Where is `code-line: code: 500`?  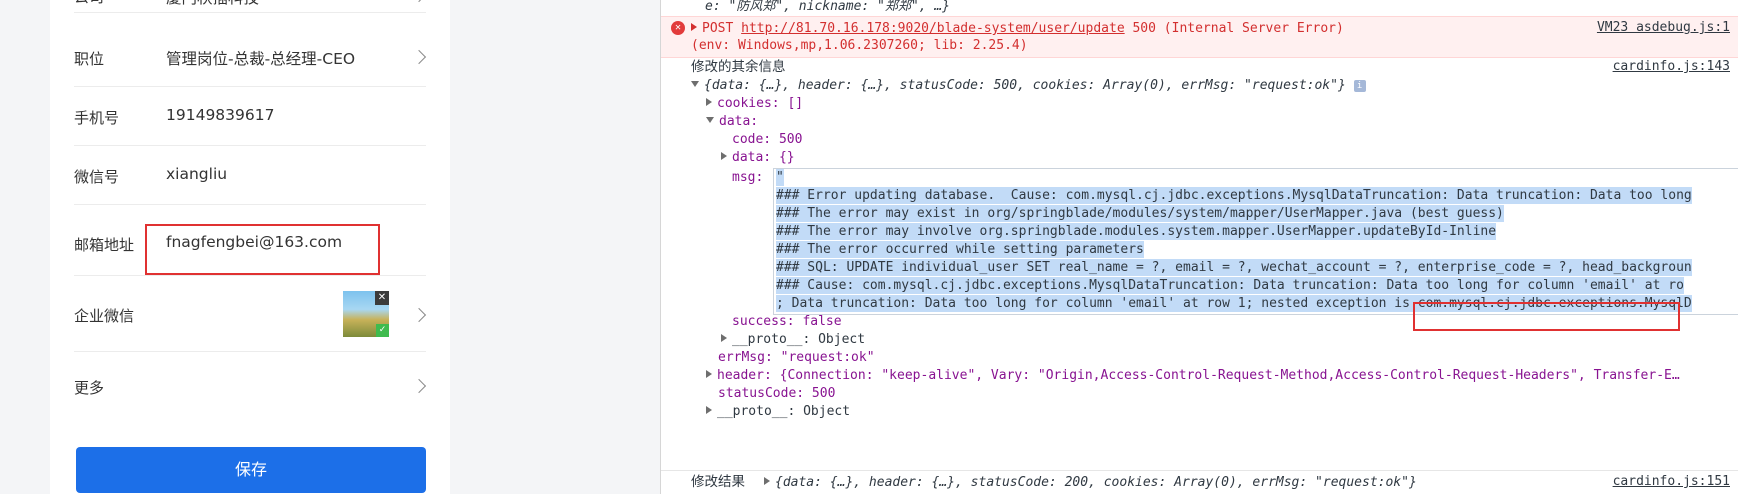 code-line: code: 500 is located at coordinates (767, 139).